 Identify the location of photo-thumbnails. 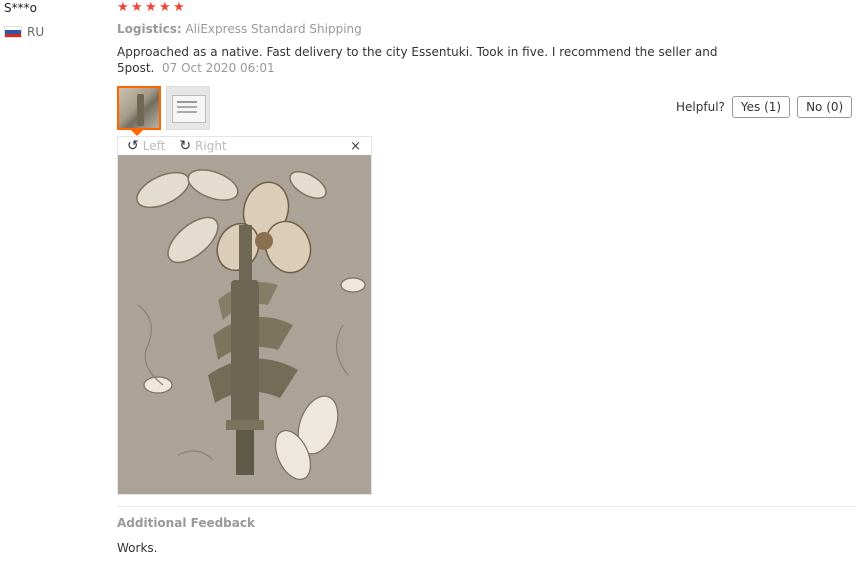
(163, 108).